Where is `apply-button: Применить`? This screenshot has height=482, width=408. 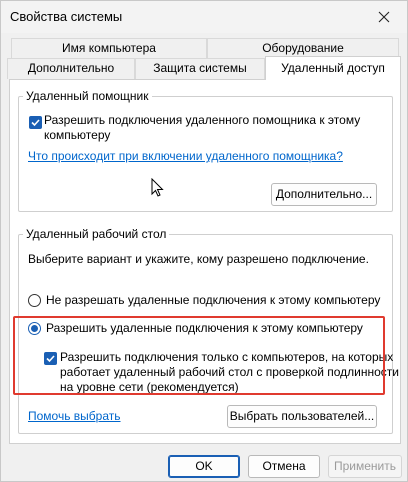
apply-button: Применить is located at coordinates (365, 466).